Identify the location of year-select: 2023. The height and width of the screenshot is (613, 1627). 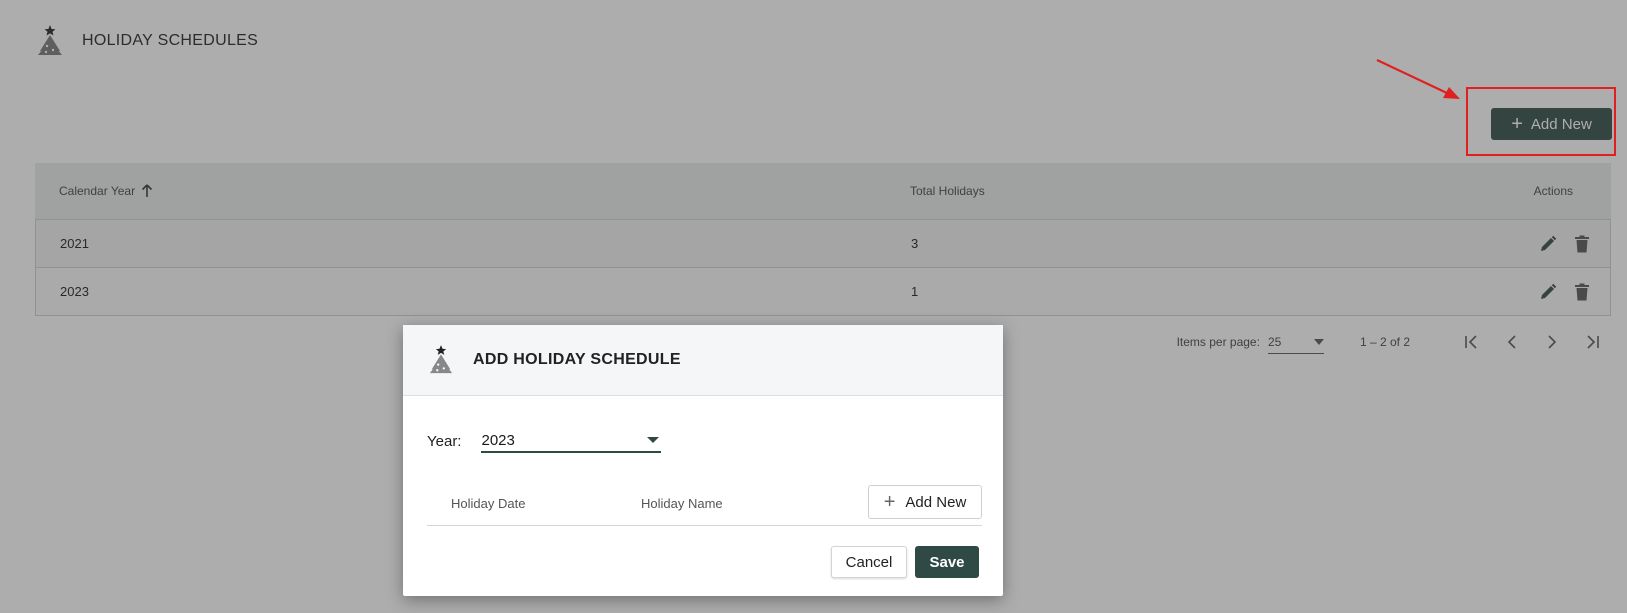
(571, 441).